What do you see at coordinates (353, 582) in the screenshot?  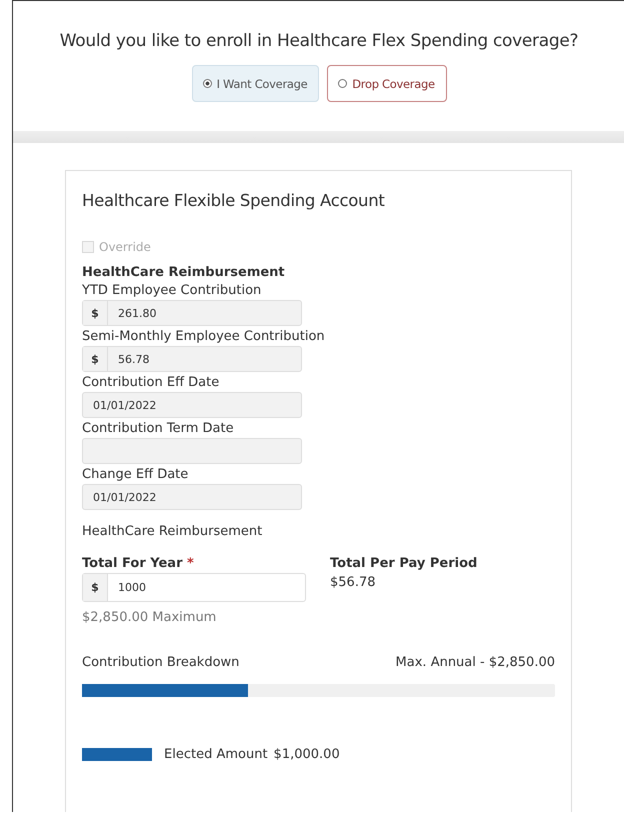 I see `per-period-value: $56.78` at bounding box center [353, 582].